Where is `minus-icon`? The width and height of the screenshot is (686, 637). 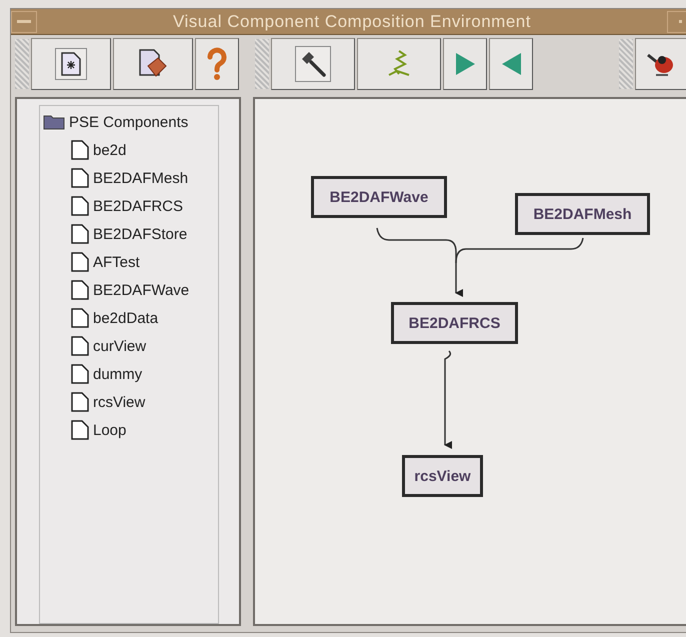
minus-icon is located at coordinates (24, 21).